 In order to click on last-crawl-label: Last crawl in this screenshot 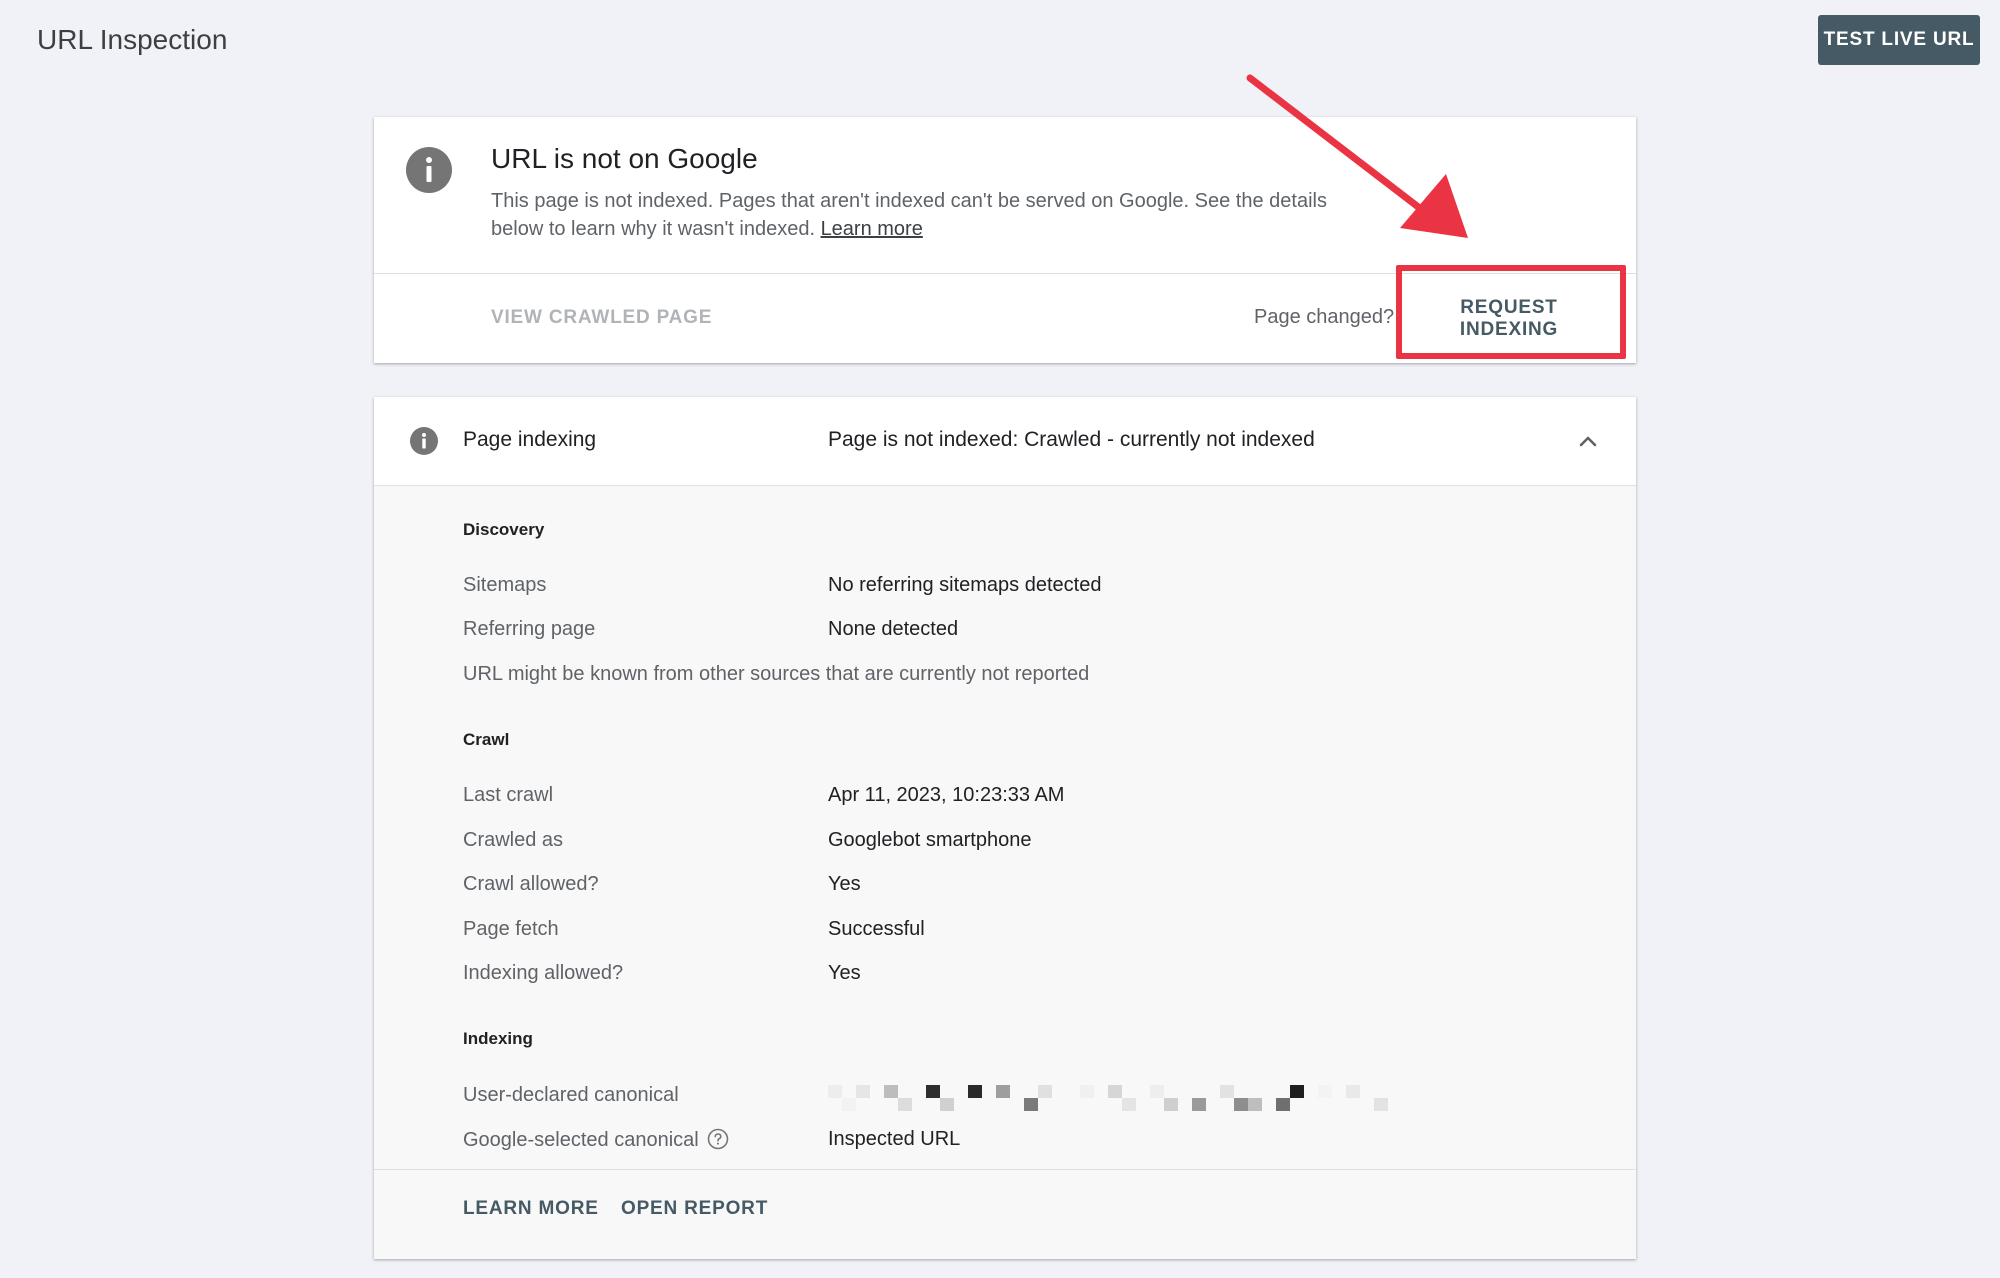, I will do `click(508, 795)`.